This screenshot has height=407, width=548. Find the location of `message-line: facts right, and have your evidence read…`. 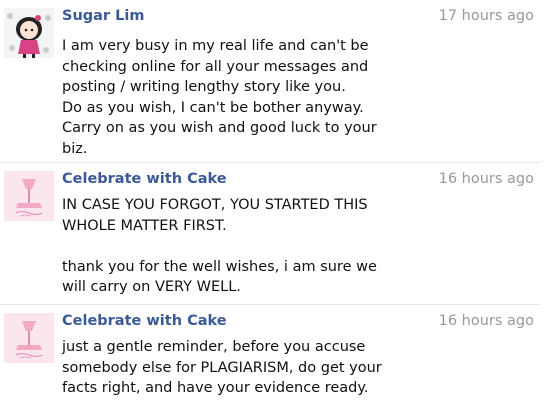

message-line: facts right, and have your evidence read… is located at coordinates (215, 388).